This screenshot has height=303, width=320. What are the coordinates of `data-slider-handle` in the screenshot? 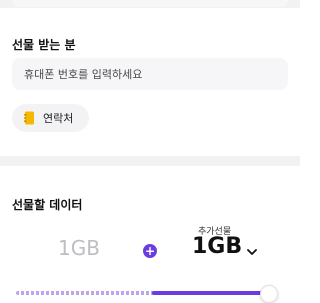 It's located at (269, 294).